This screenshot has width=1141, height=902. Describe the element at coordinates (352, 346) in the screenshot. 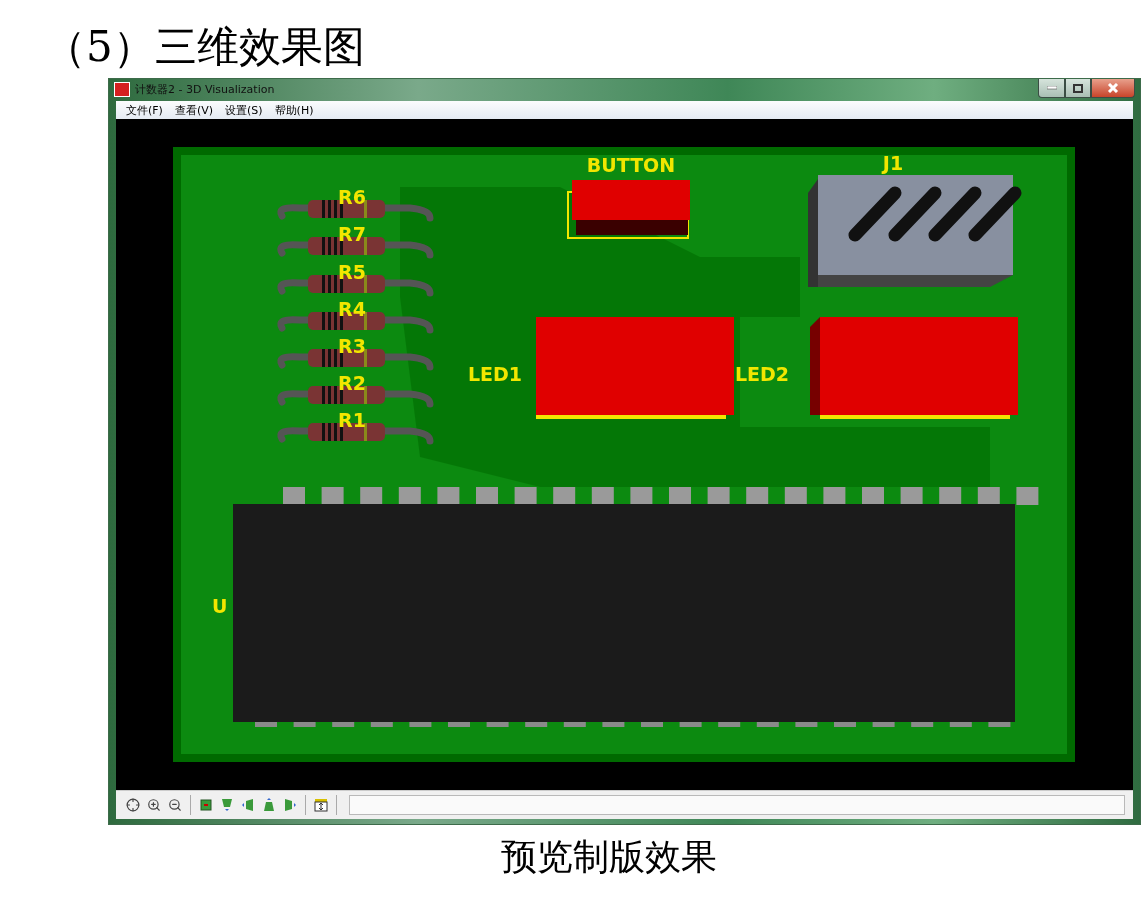

I see `board-label: R3` at that location.